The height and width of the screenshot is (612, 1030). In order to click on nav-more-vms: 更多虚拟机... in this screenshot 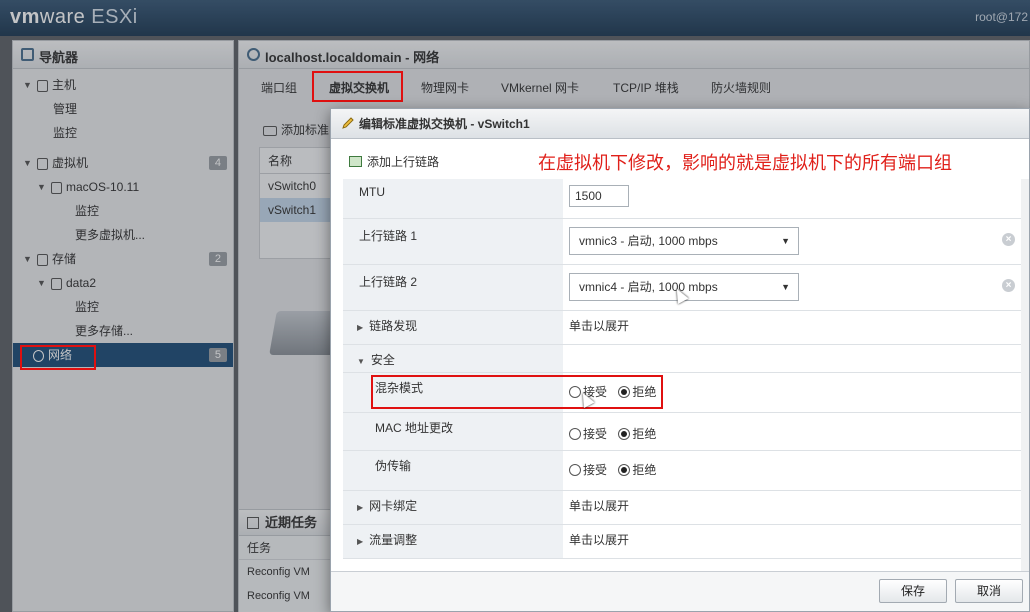, I will do `click(123, 235)`.